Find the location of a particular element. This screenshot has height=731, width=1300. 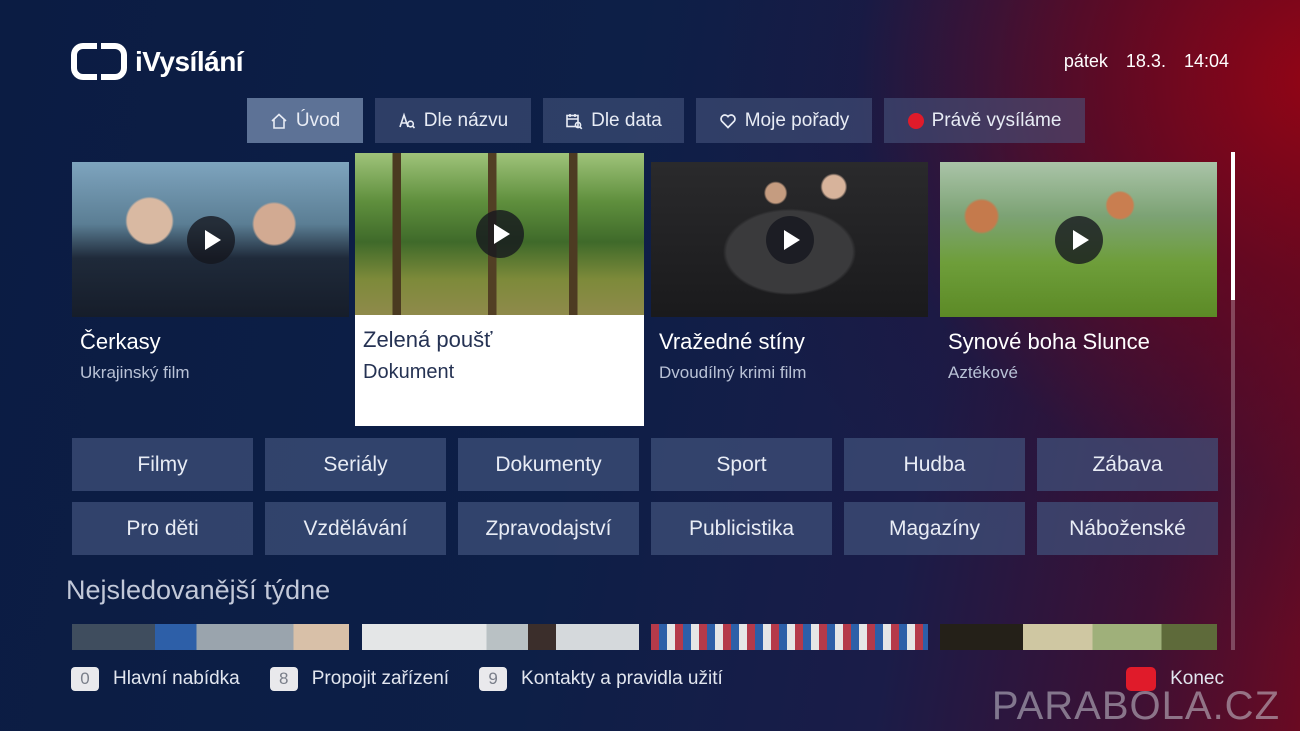

nav-label: Právě vysíláme is located at coordinates (996, 120).